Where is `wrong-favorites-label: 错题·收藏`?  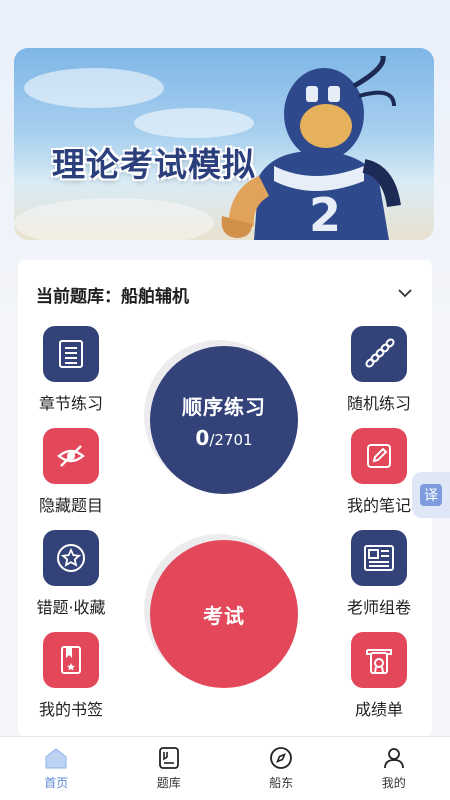
wrong-favorites-label: 错题·收藏 is located at coordinates (71, 607).